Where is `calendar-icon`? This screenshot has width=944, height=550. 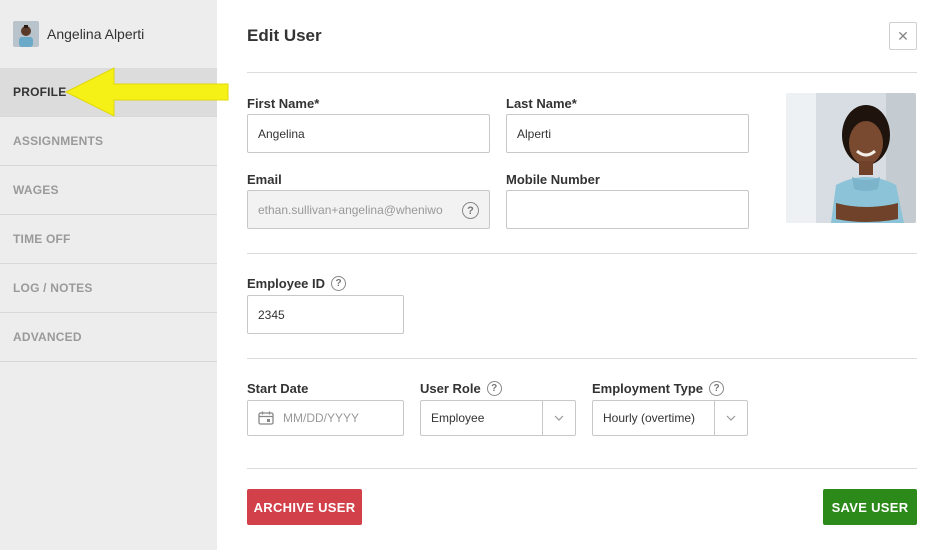
calendar-icon is located at coordinates (266, 418).